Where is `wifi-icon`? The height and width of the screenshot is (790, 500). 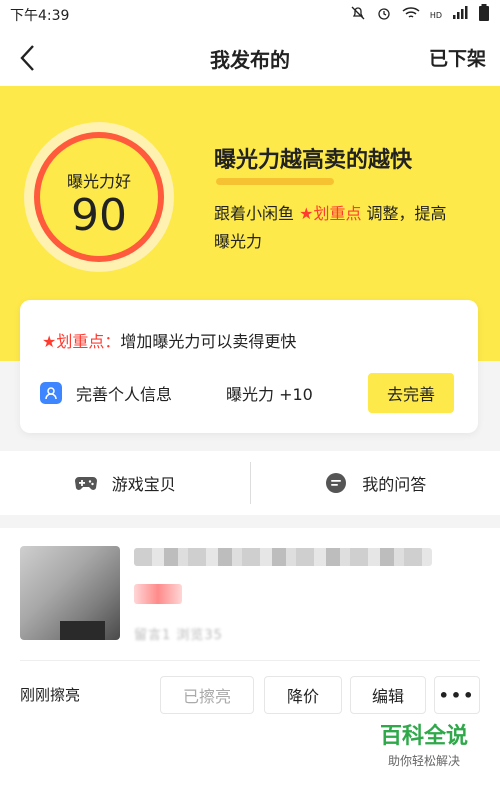 wifi-icon is located at coordinates (411, 15).